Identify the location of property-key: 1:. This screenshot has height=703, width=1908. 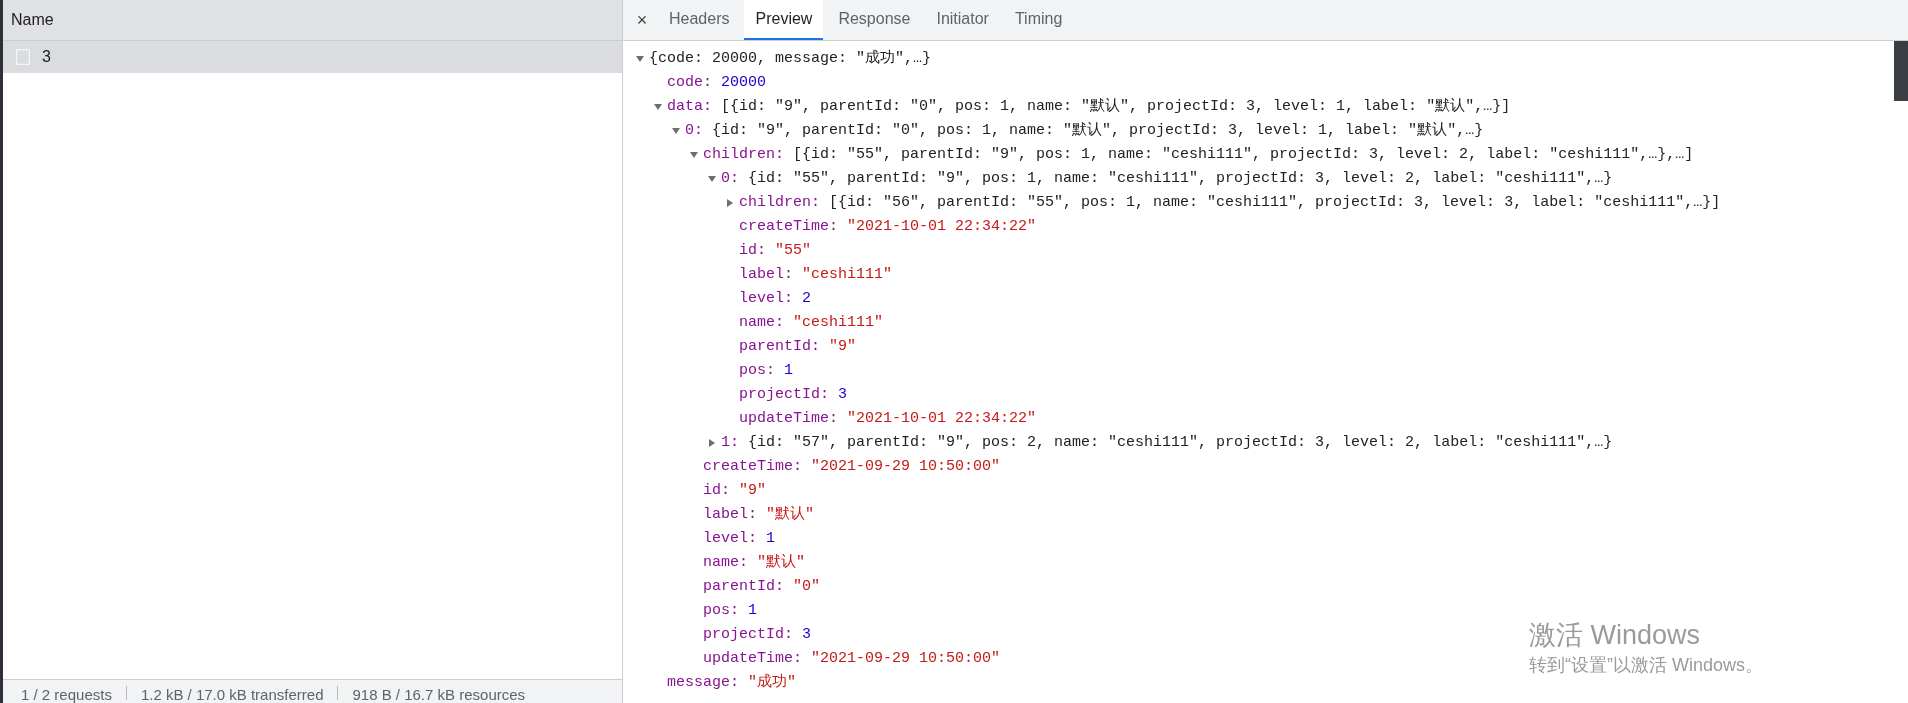
(730, 443).